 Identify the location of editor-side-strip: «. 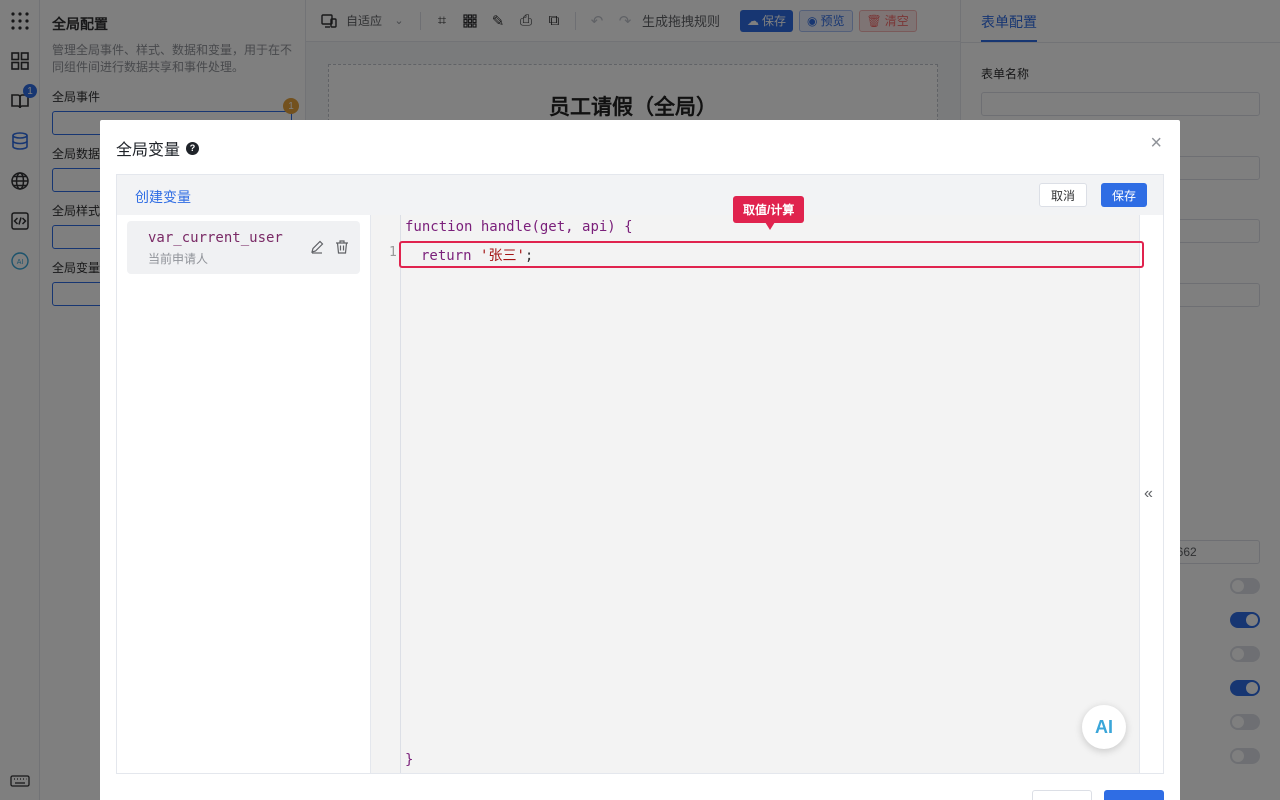
(1151, 494).